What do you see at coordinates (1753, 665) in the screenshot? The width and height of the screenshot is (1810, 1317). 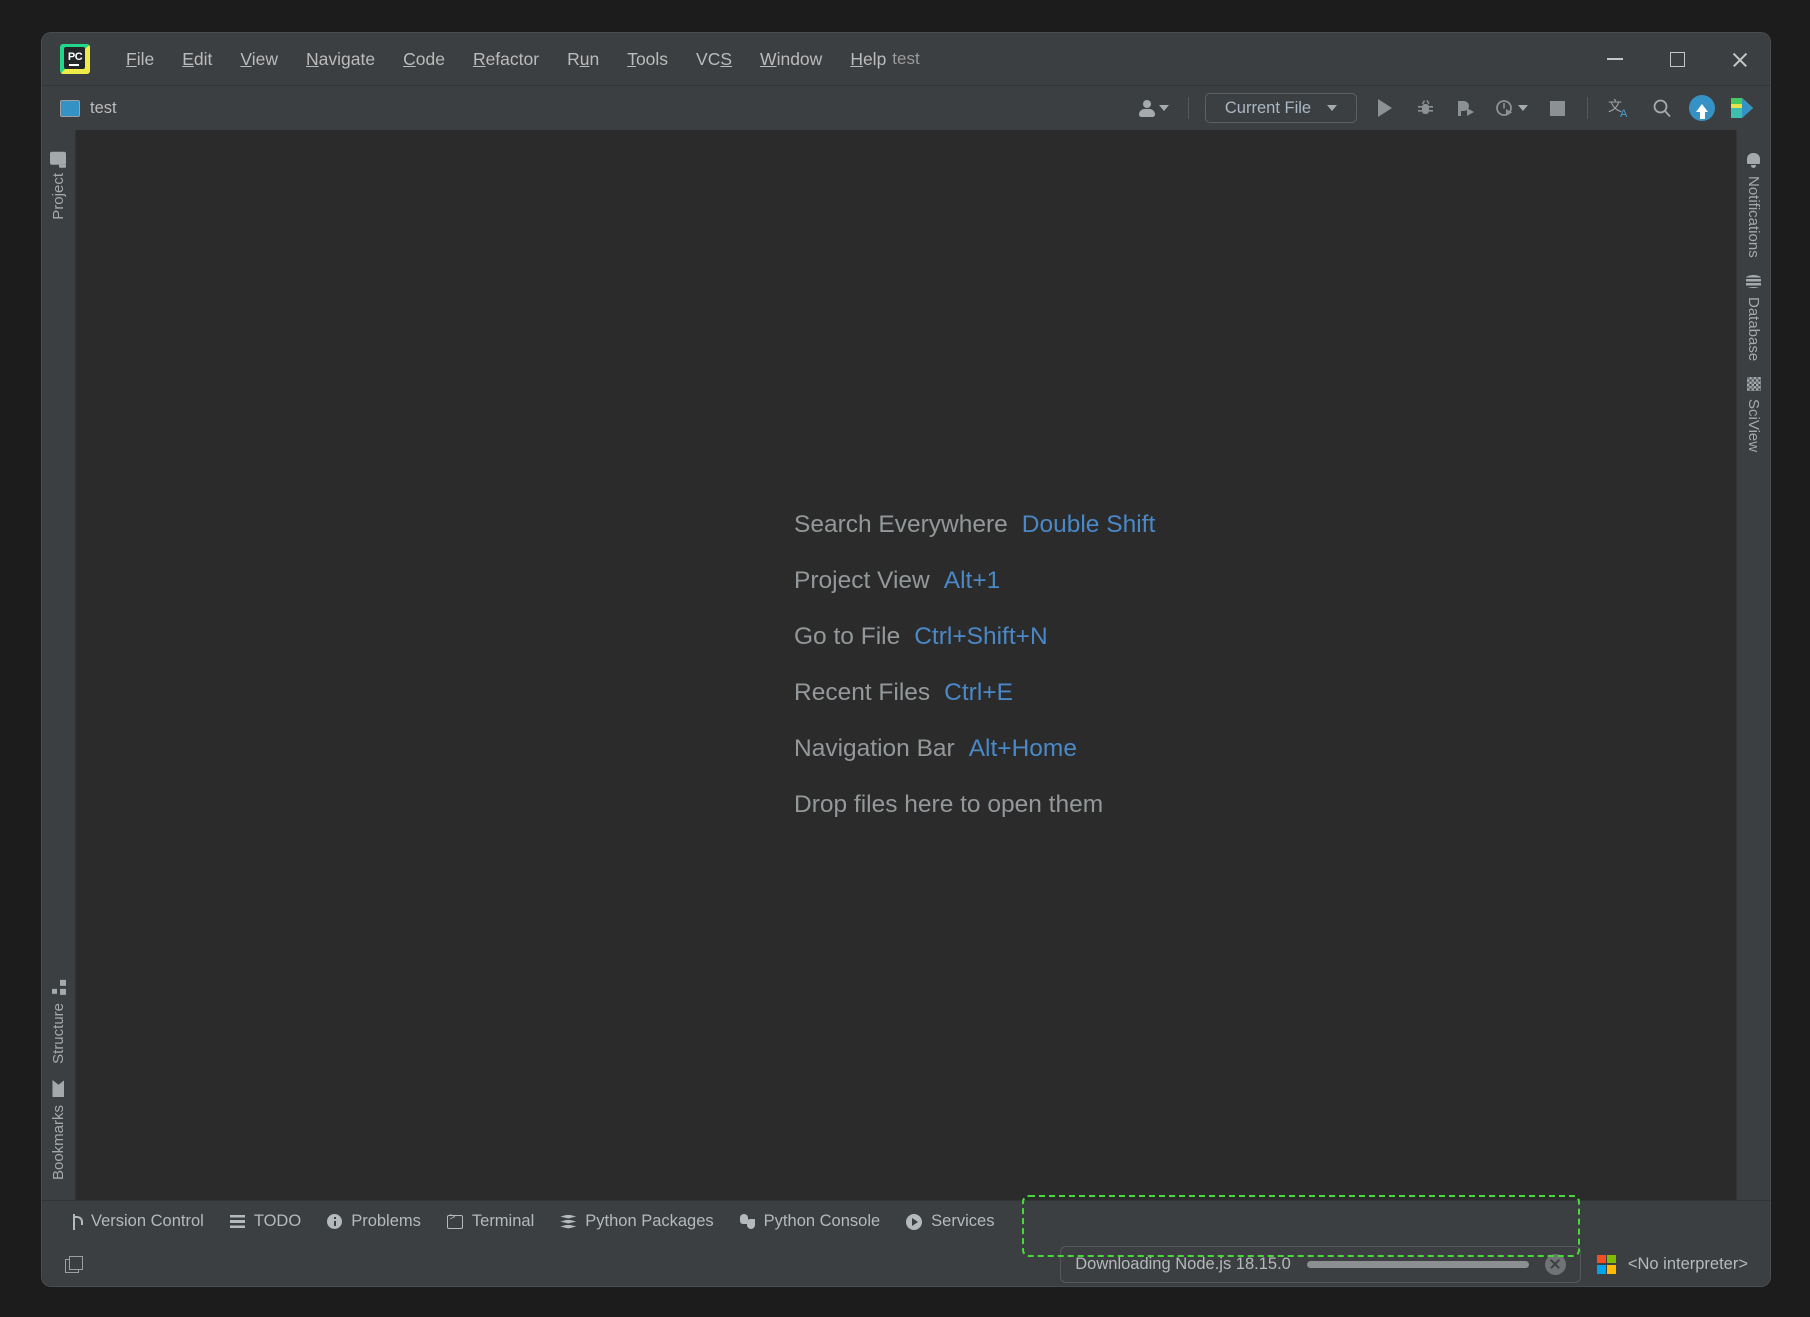 I see `right-tool-strip: Notifications Database SciView` at bounding box center [1753, 665].